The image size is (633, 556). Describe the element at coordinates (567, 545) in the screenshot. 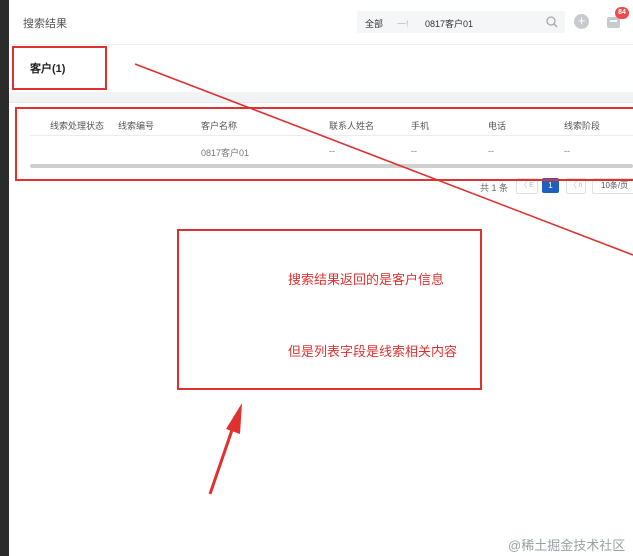

I see `watermark: @稀土掘金技术社区` at that location.